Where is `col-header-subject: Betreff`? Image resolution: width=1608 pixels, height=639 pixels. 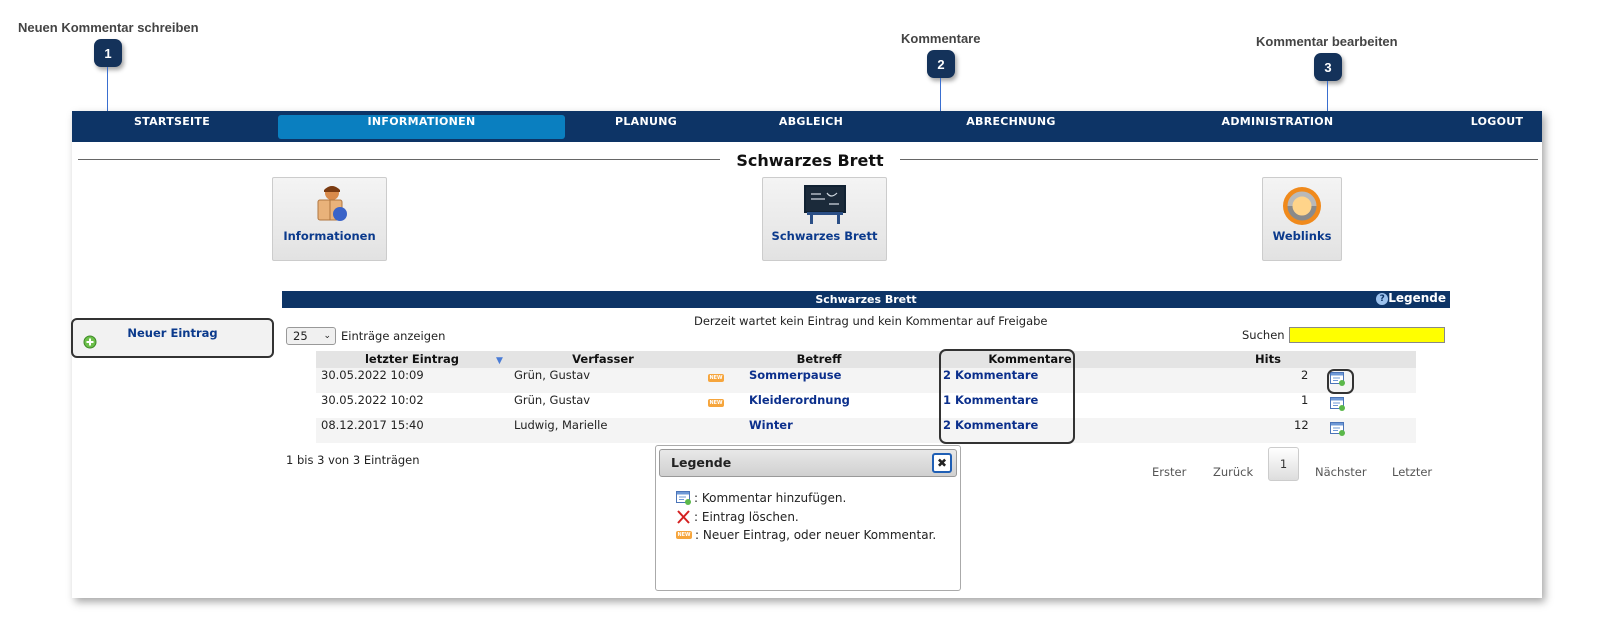 col-header-subject: Betreff is located at coordinates (819, 359).